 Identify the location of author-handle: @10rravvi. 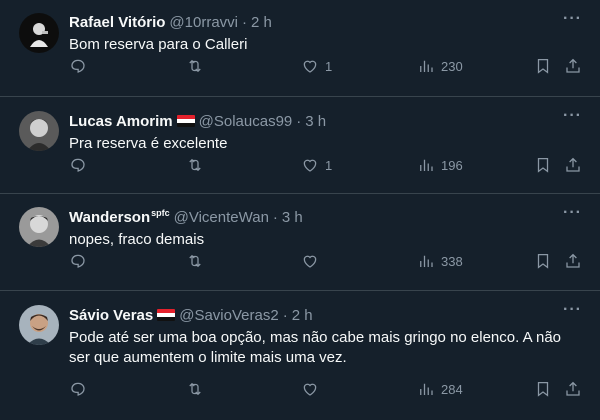
(203, 22).